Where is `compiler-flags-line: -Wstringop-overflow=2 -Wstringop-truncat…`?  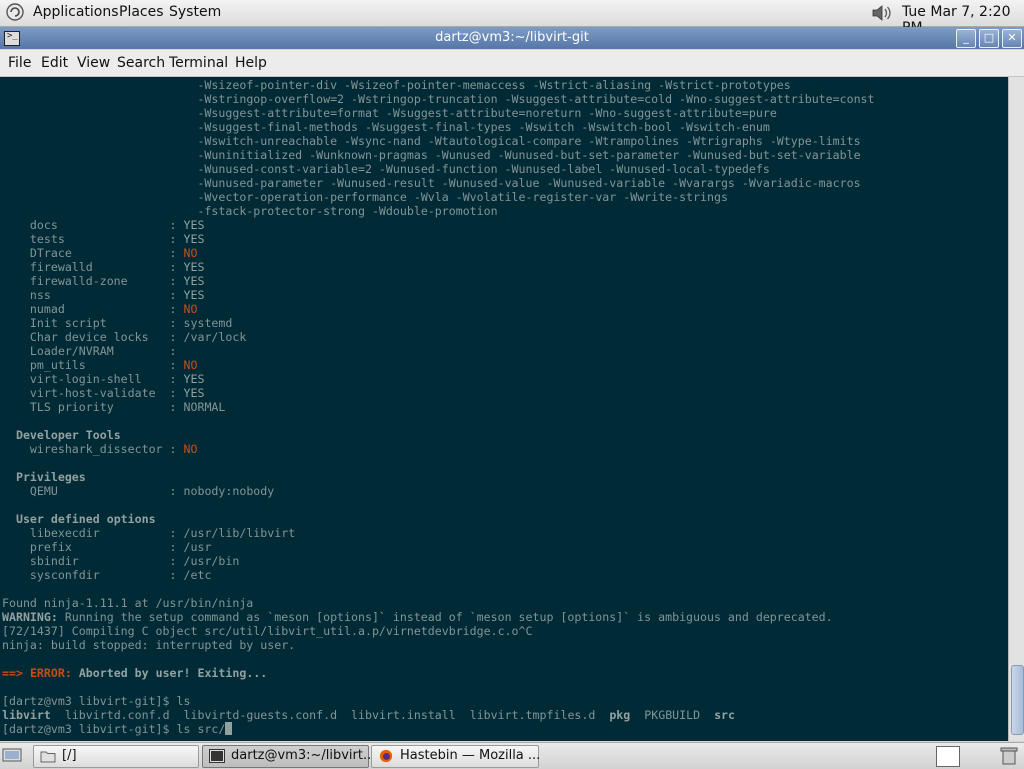 compiler-flags-line: -Wstringop-overflow=2 -Wstringop-truncat… is located at coordinates (438, 99).